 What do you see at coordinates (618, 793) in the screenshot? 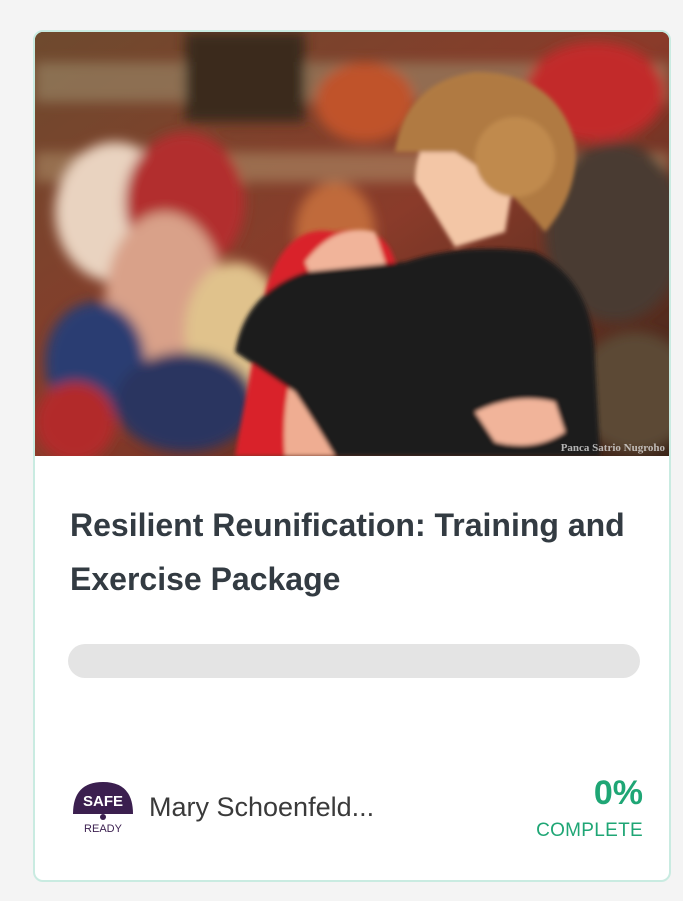
I see `progress-percent: 0%` at bounding box center [618, 793].